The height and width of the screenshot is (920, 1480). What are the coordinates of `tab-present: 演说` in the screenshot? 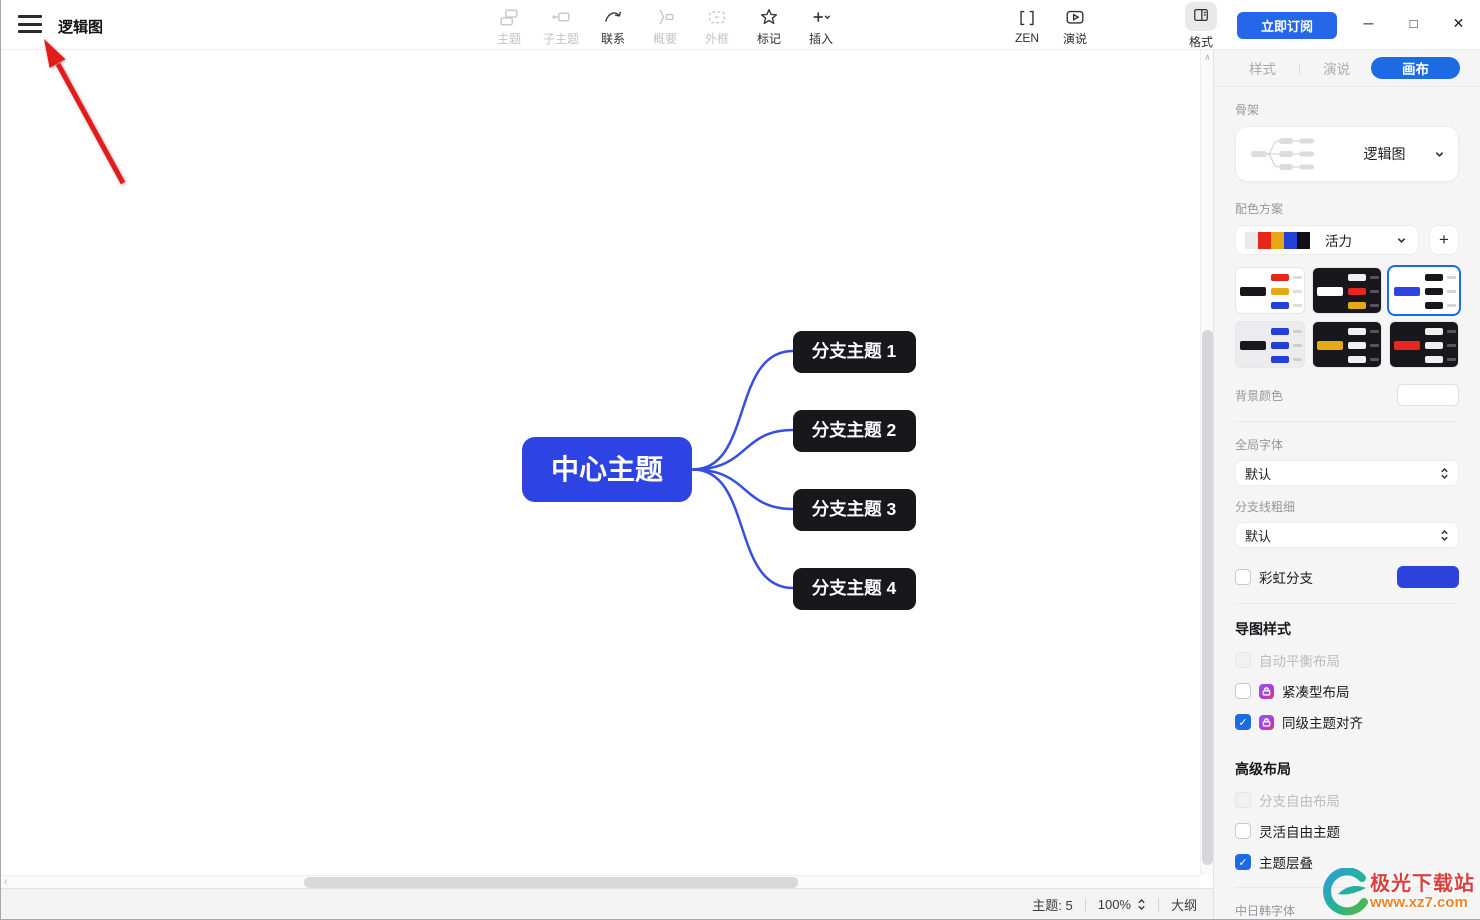 It's located at (1336, 68).